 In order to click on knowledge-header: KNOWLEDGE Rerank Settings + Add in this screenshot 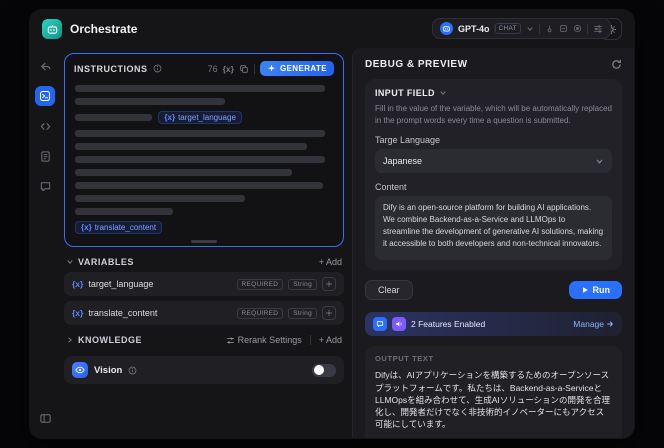, I will do `click(204, 340)`.